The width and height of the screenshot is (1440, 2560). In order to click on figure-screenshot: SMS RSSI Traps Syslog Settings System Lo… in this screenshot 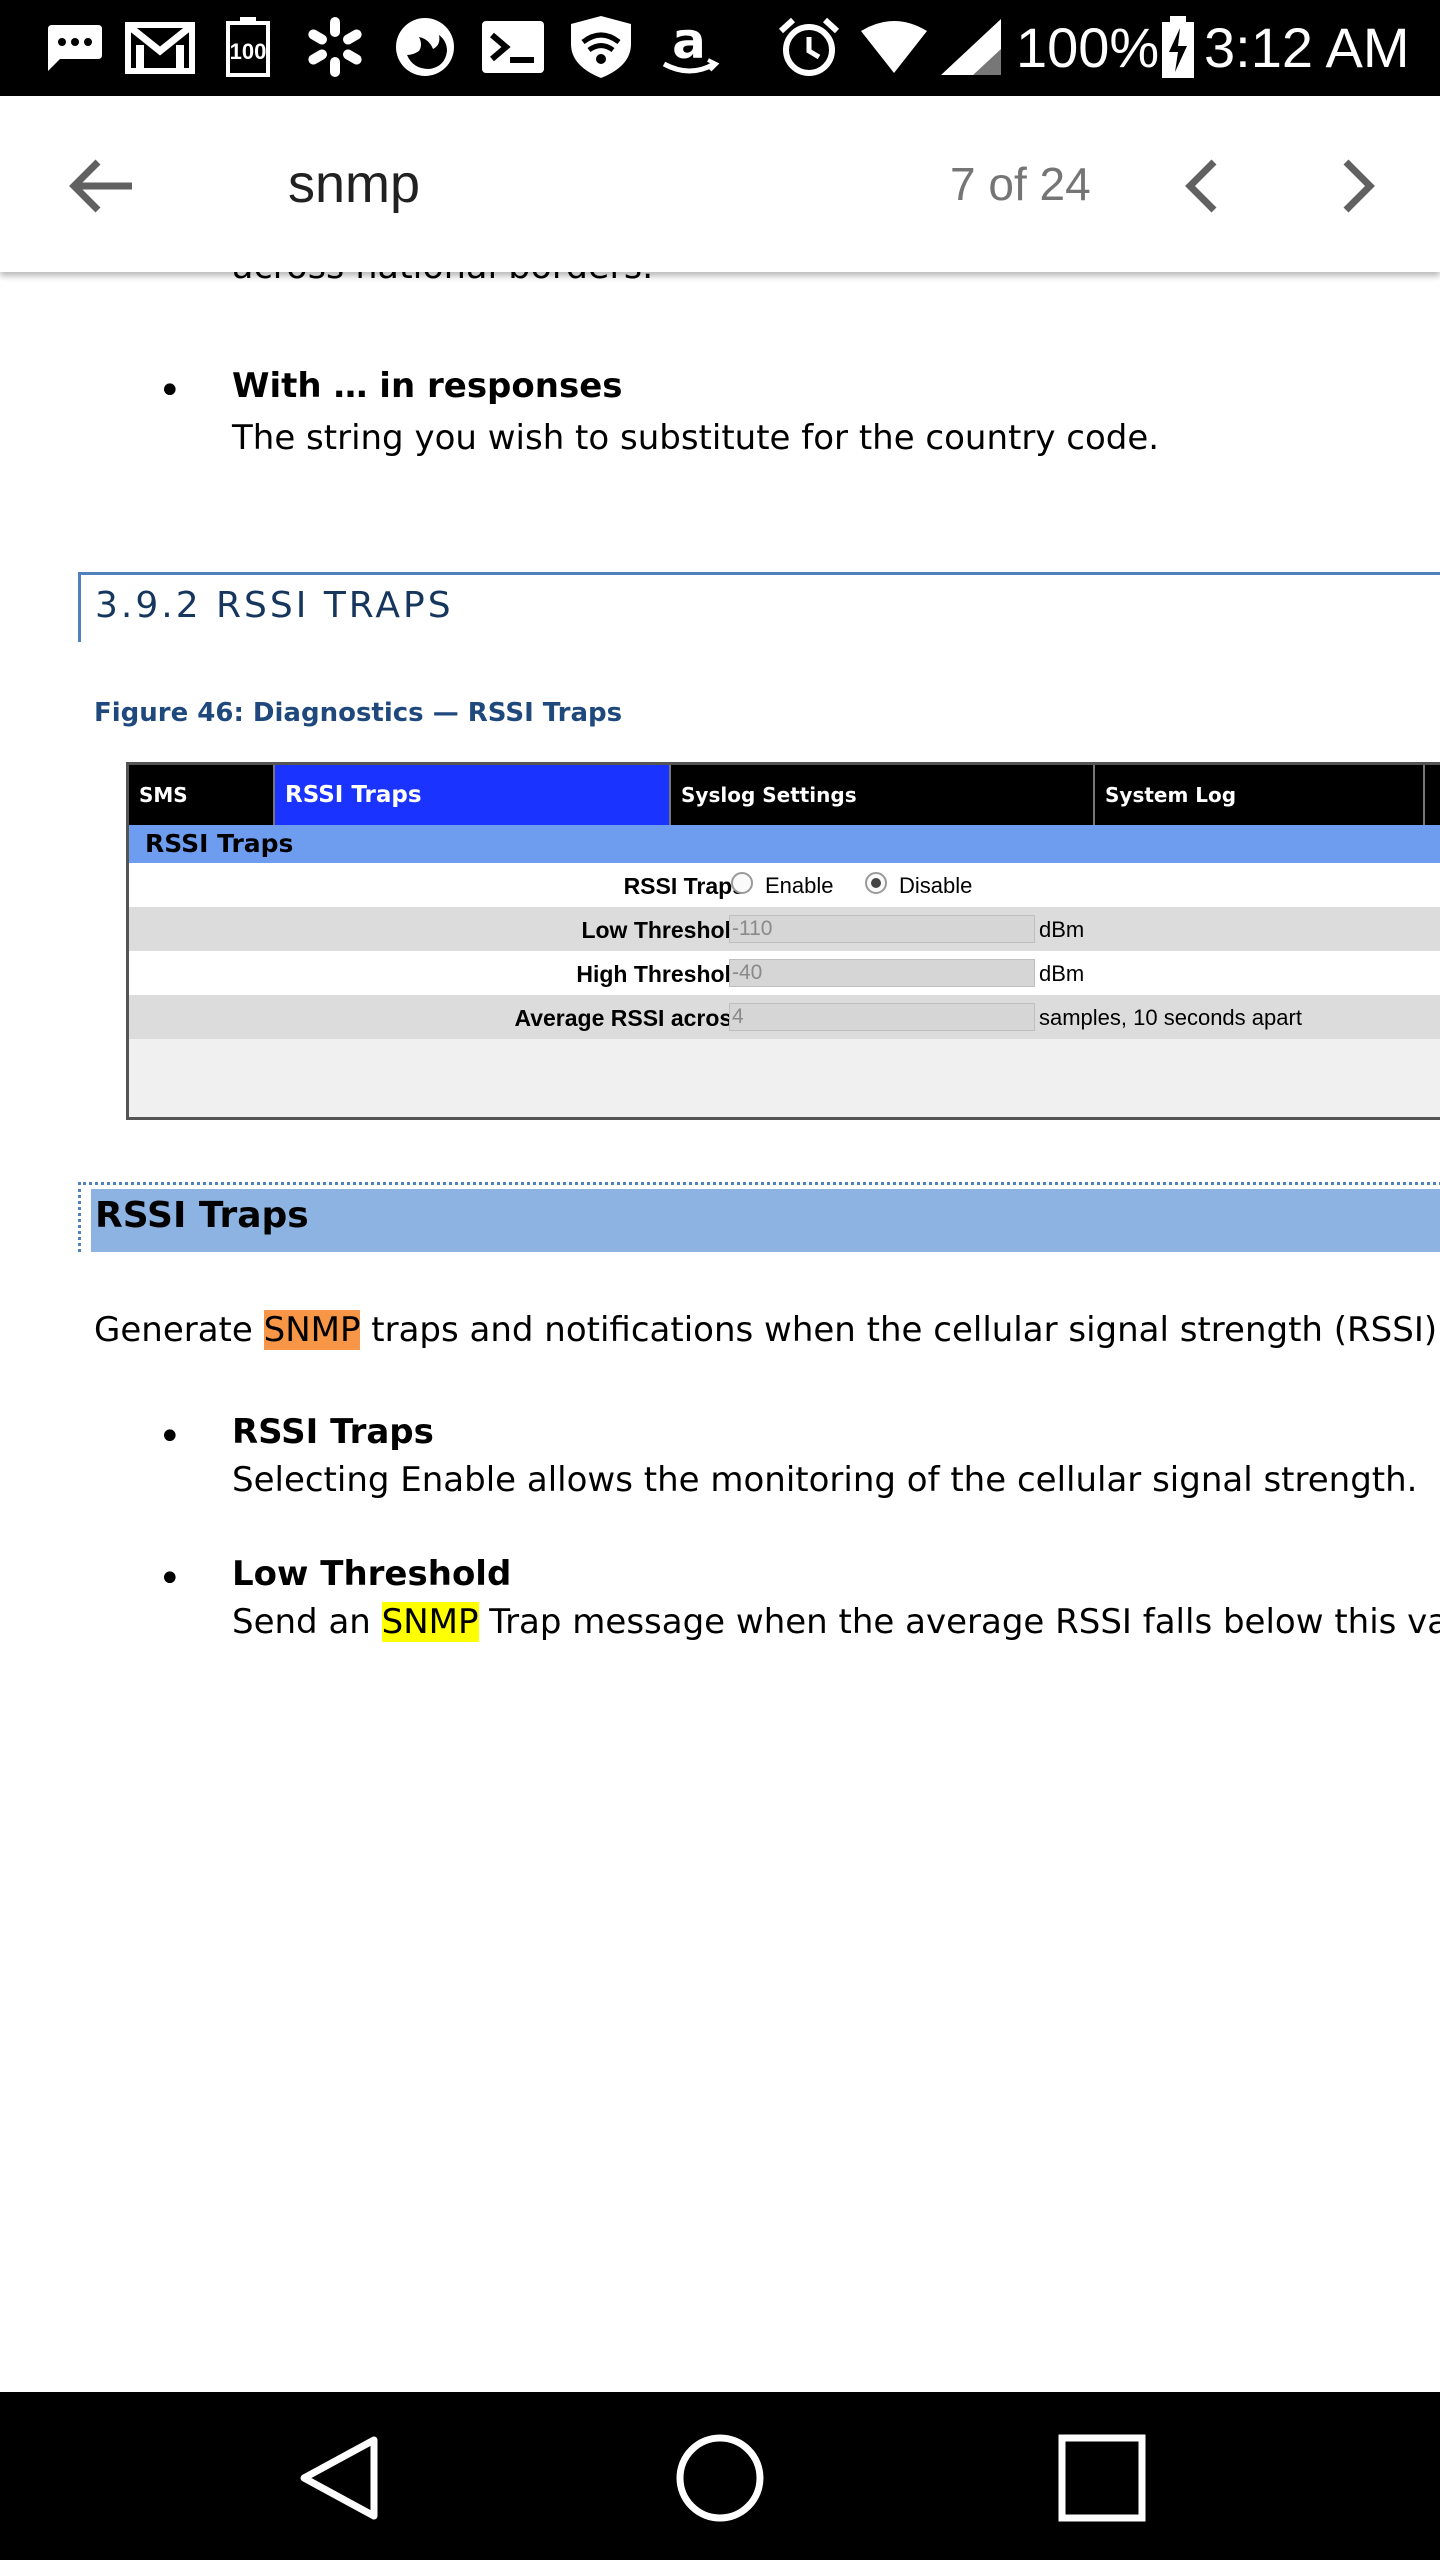, I will do `click(783, 941)`.